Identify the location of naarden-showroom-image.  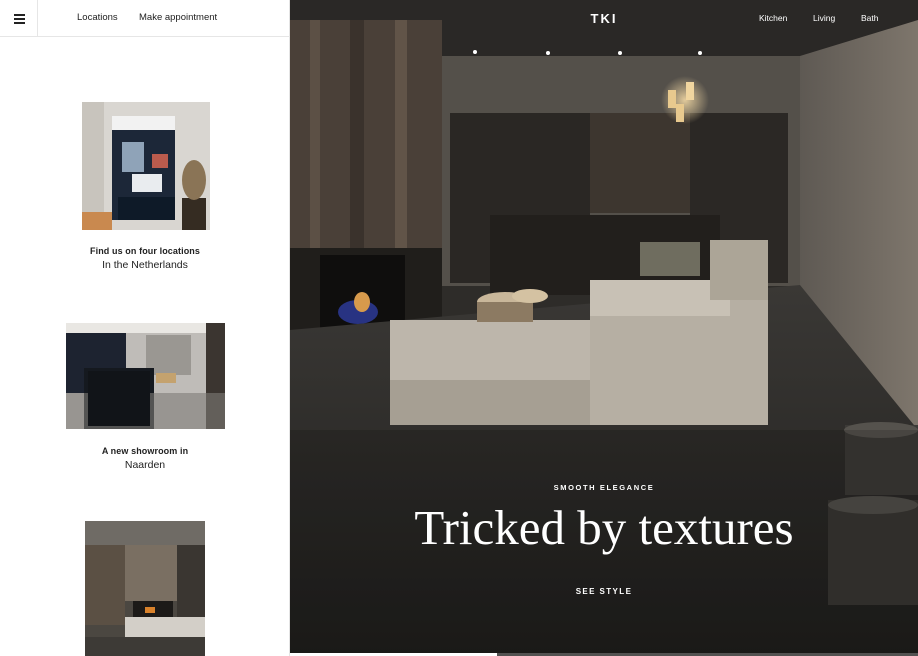
(145, 376).